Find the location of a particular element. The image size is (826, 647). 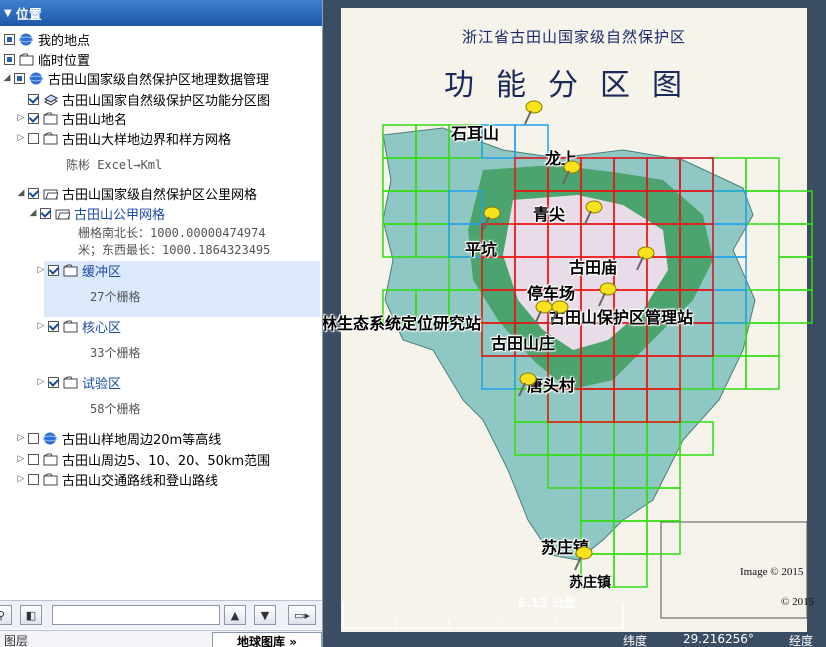

author-note: 陈彬 Excel→Kml is located at coordinates (114, 165).